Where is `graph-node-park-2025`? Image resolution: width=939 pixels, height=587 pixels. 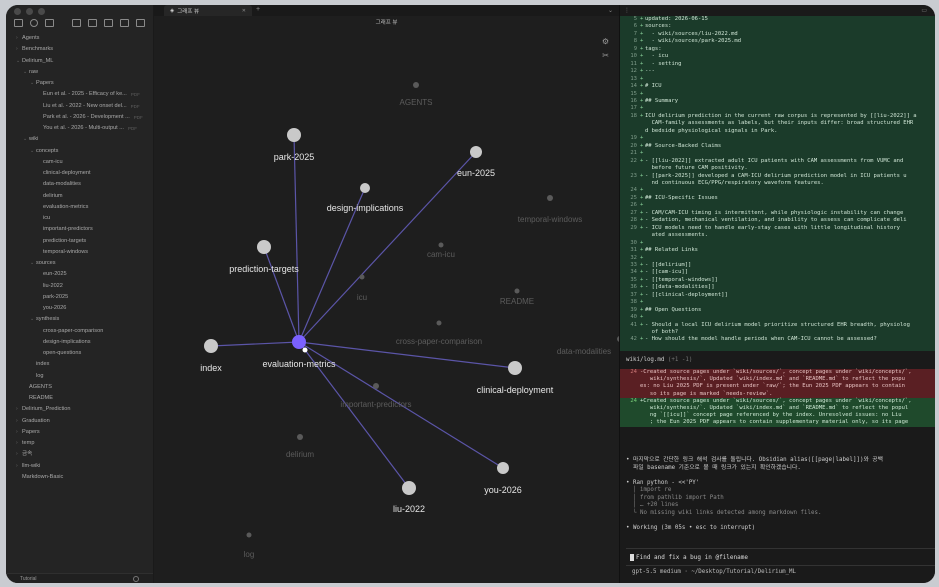 graph-node-park-2025 is located at coordinates (294, 135).